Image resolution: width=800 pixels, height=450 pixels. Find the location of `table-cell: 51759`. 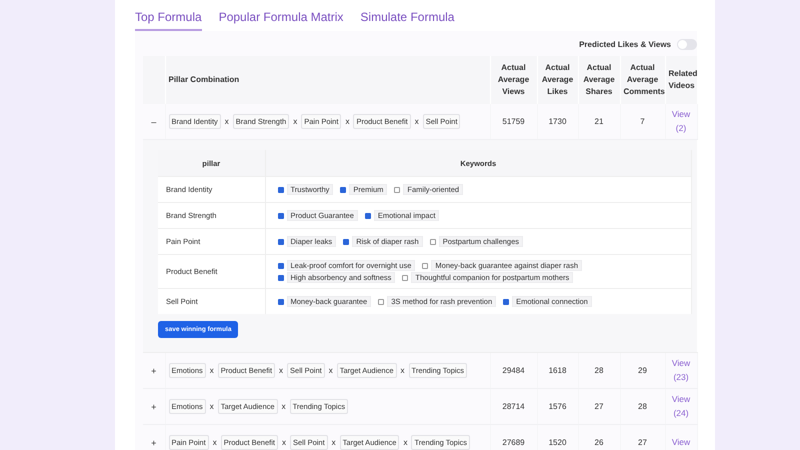

table-cell: 51759 is located at coordinates (513, 121).